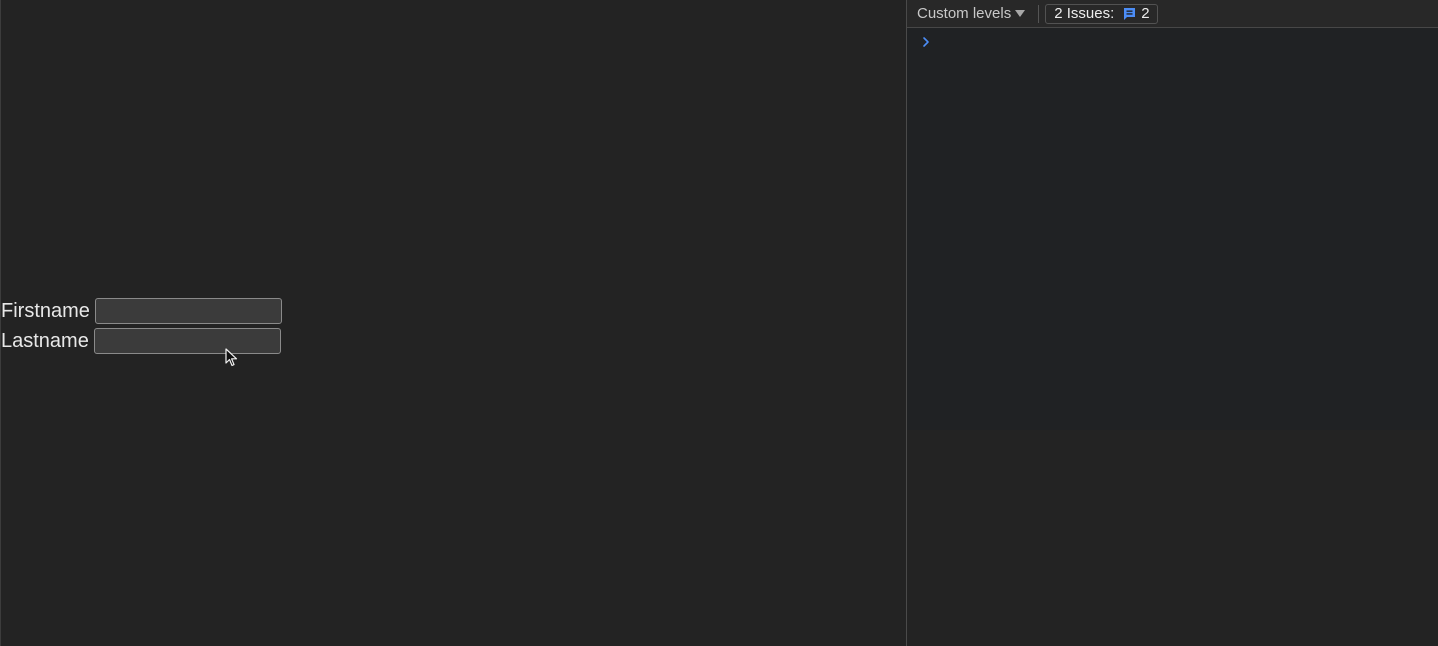 The height and width of the screenshot is (646, 1438). I want to click on chevron-right-icon, so click(926, 42).